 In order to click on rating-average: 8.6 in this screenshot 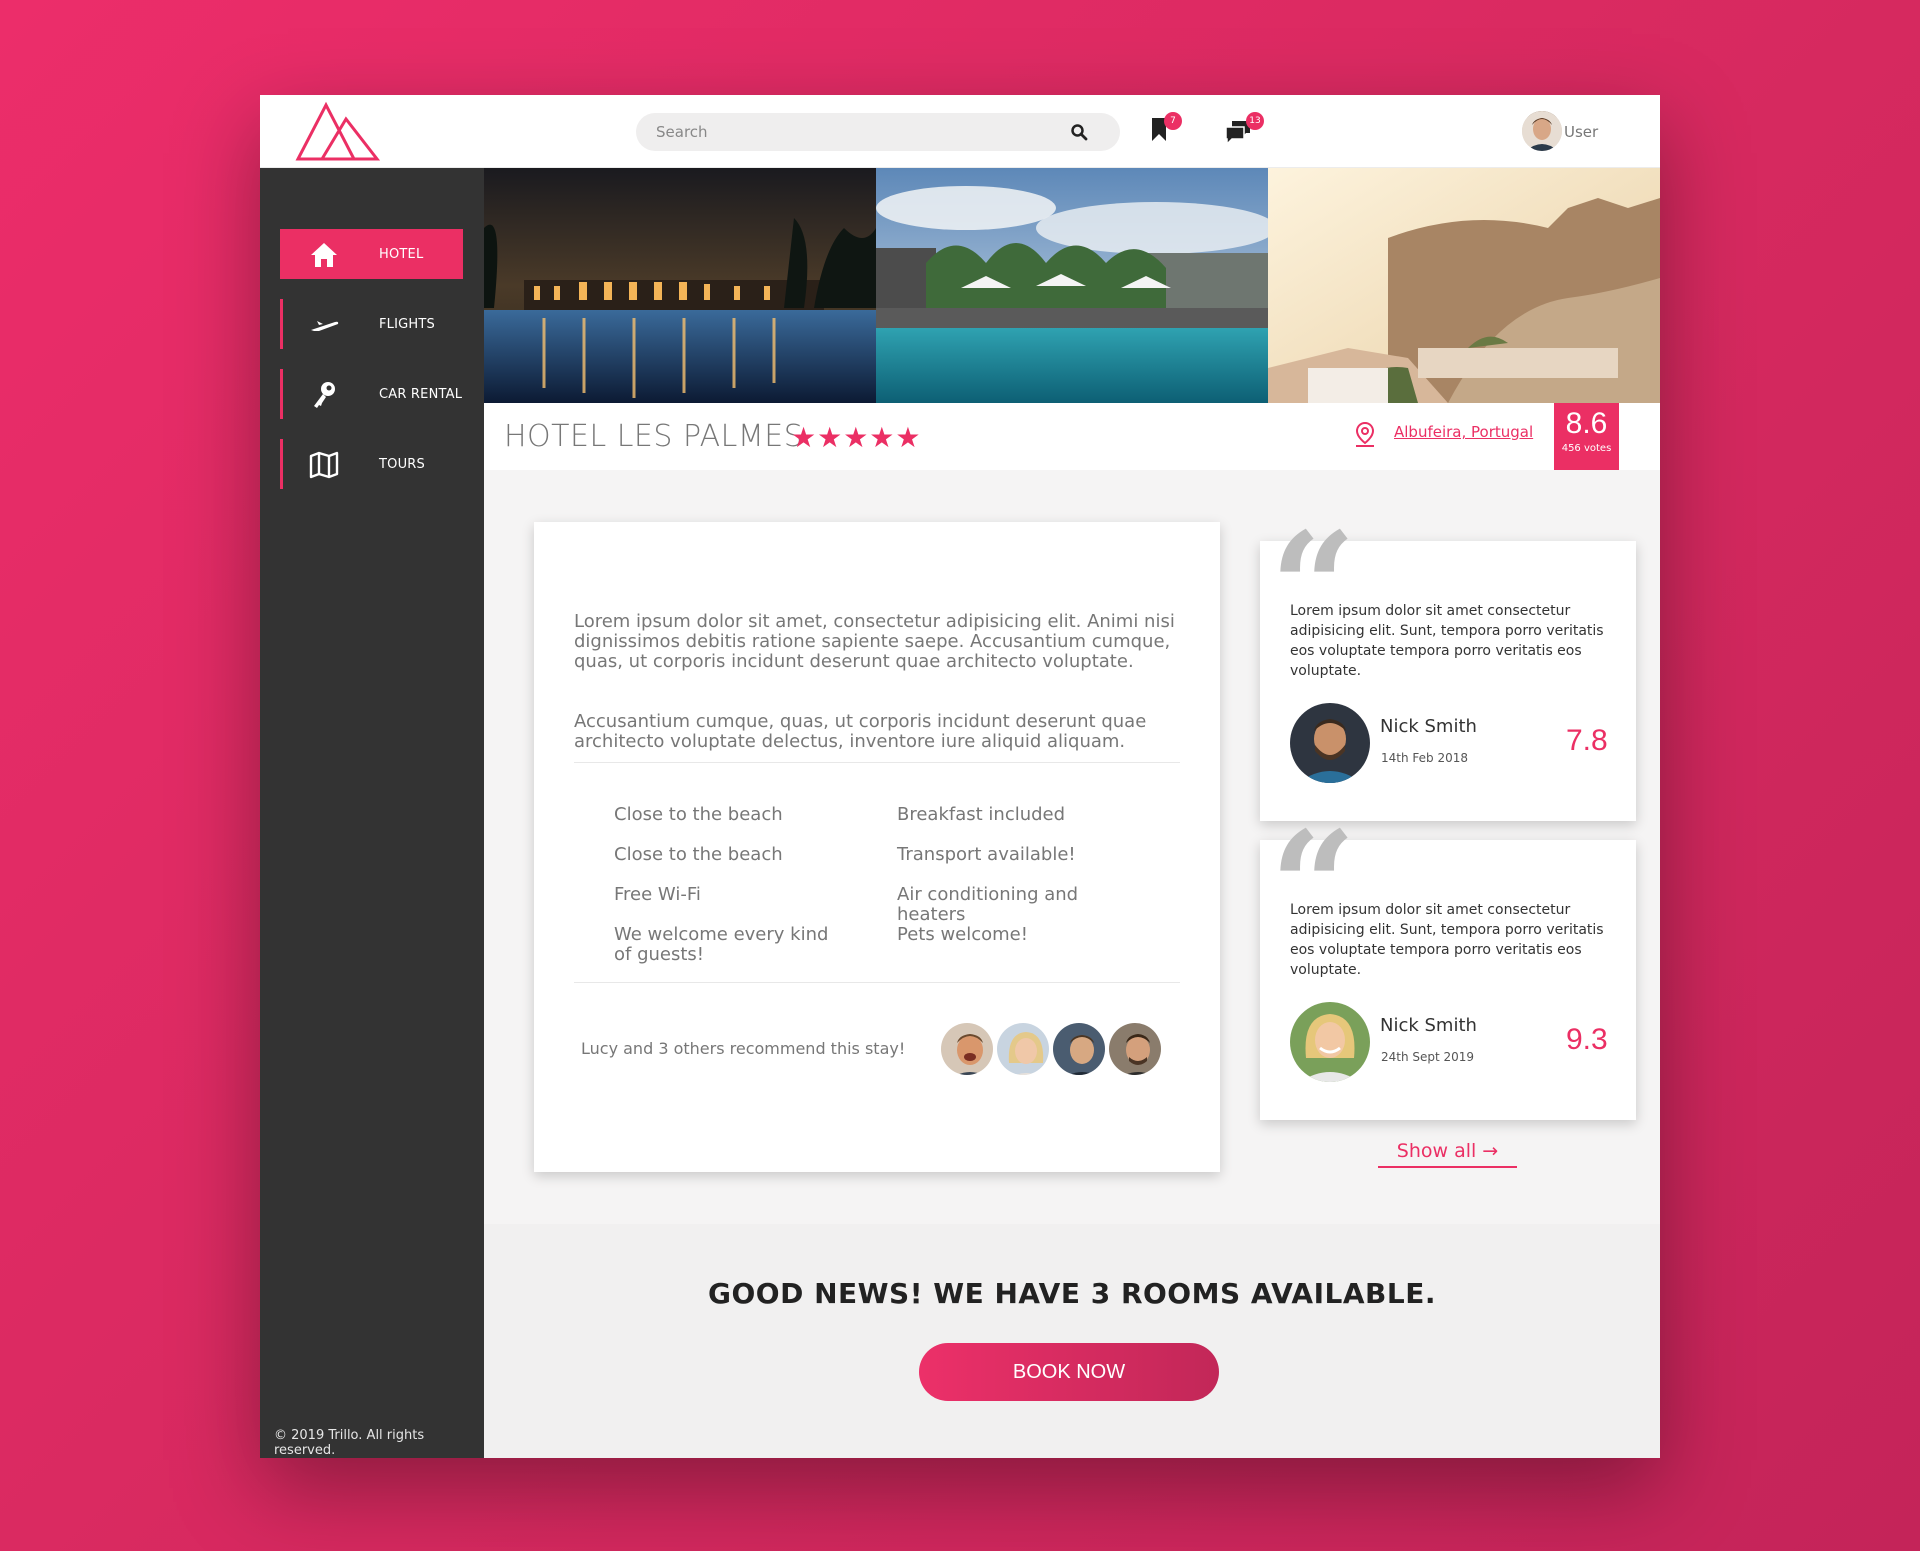, I will do `click(1586, 423)`.